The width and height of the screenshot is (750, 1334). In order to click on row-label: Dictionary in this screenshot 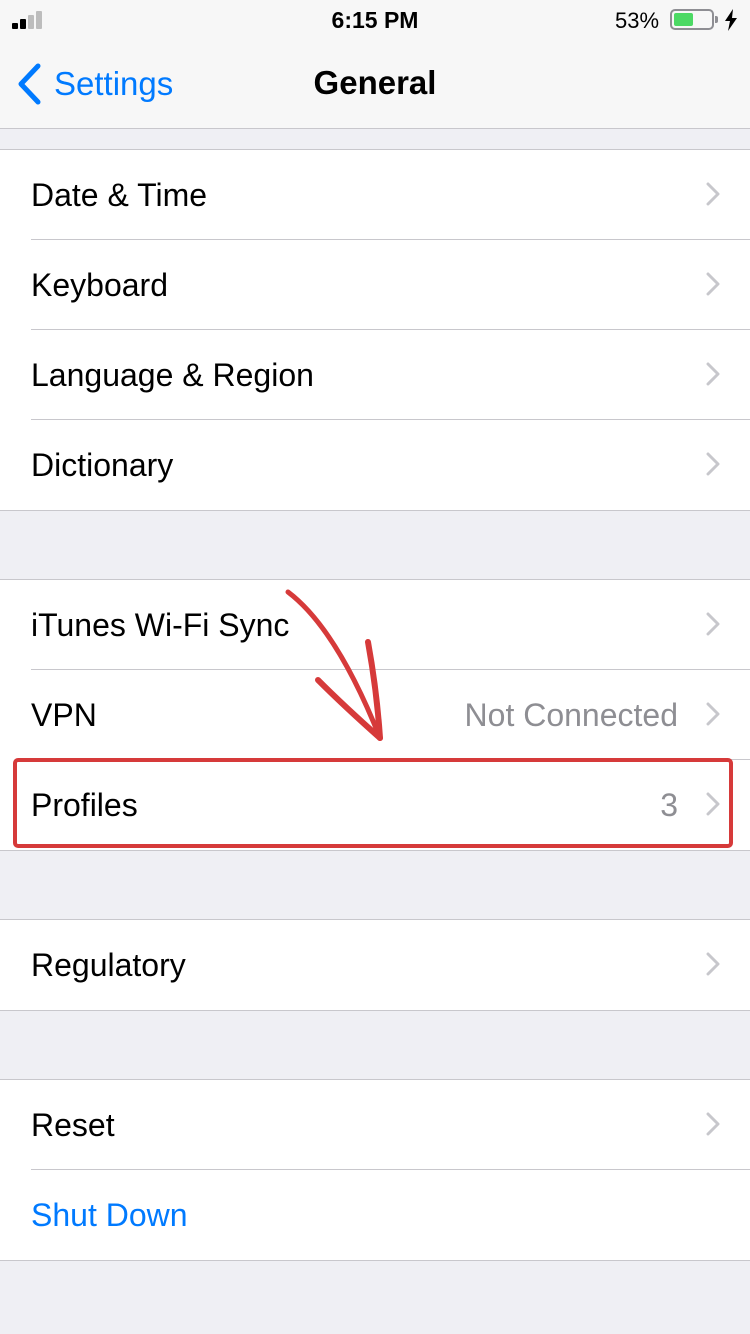, I will do `click(102, 465)`.